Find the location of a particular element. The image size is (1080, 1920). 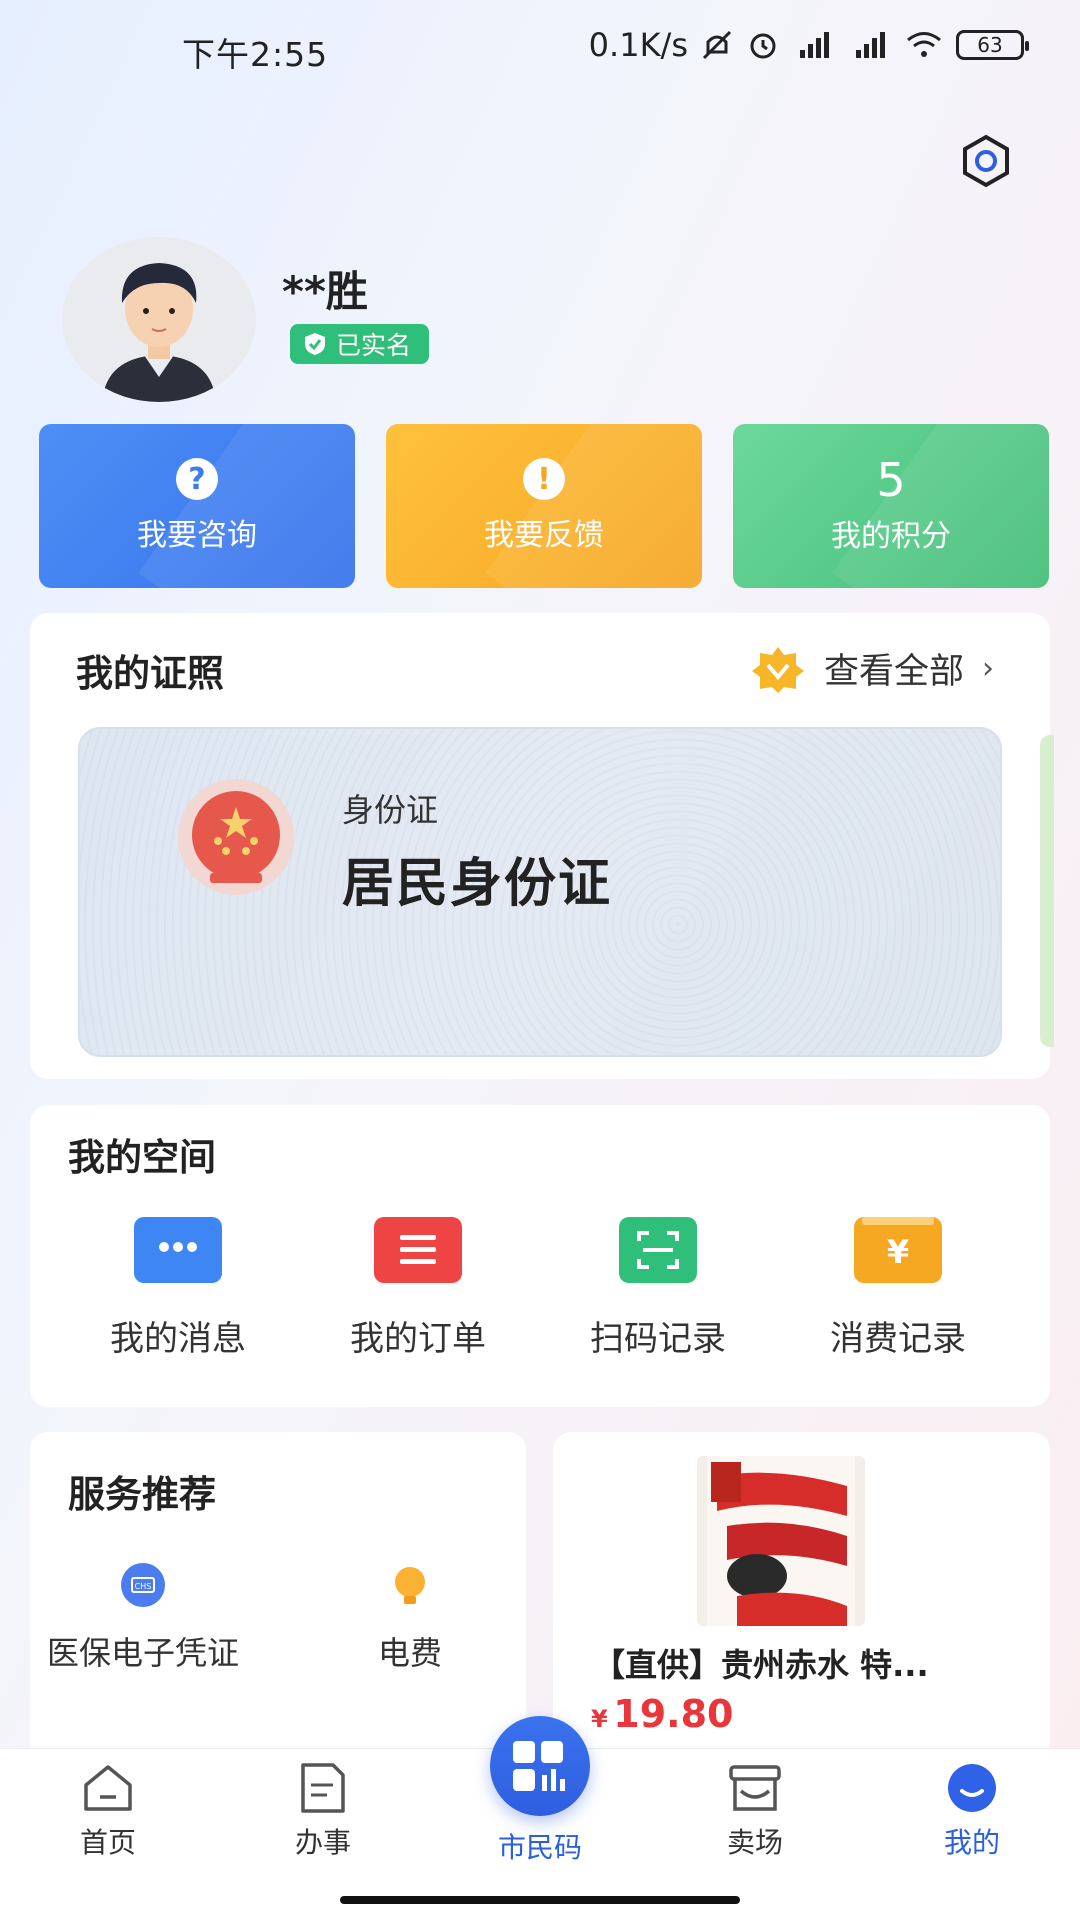

points-label: 我的积分 is located at coordinates (891, 536).